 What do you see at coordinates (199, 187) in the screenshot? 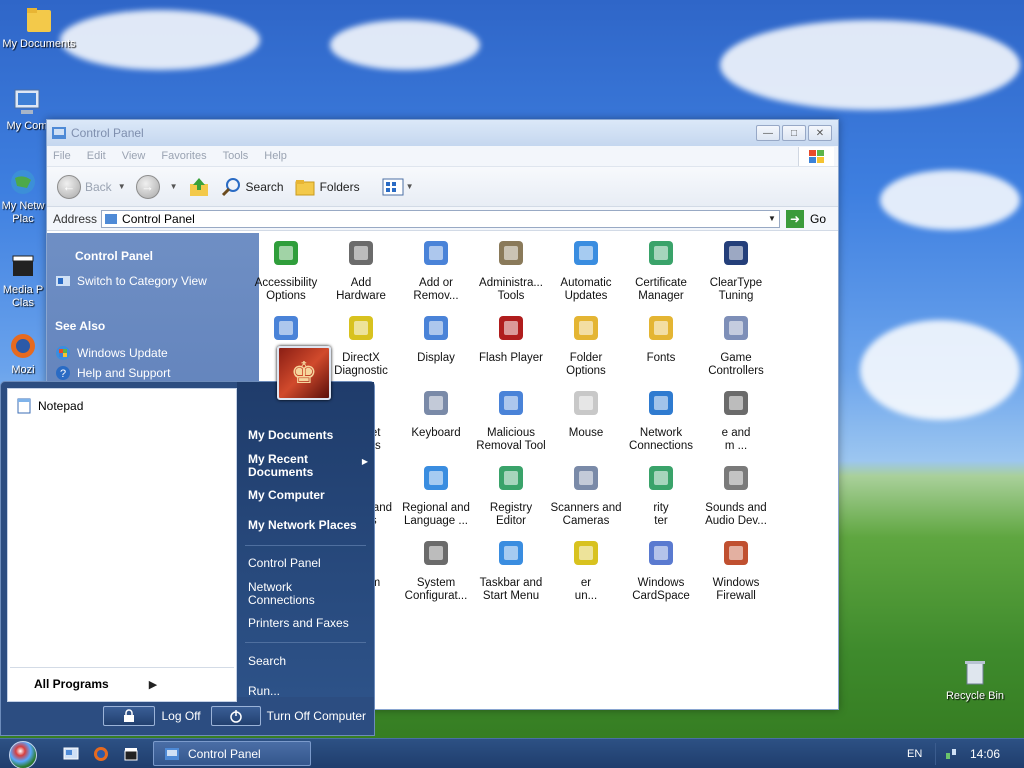
I see `up-folder-button` at bounding box center [199, 187].